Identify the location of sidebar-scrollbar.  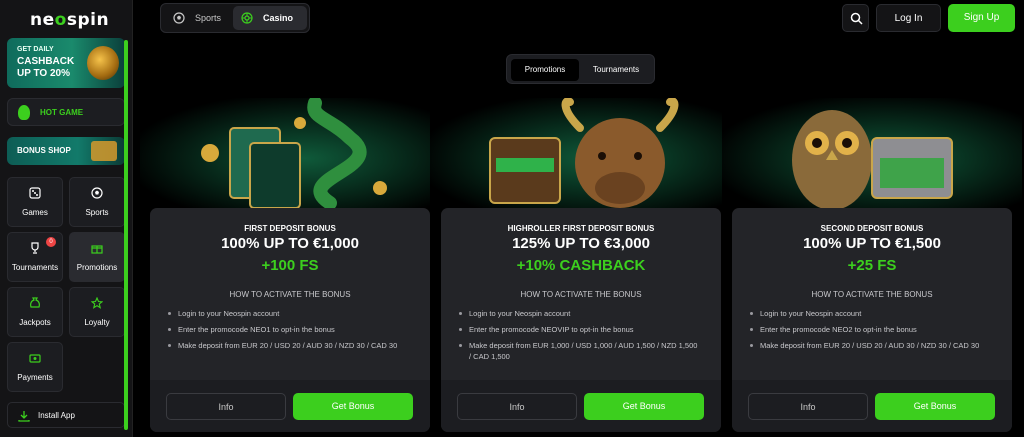
(126, 235).